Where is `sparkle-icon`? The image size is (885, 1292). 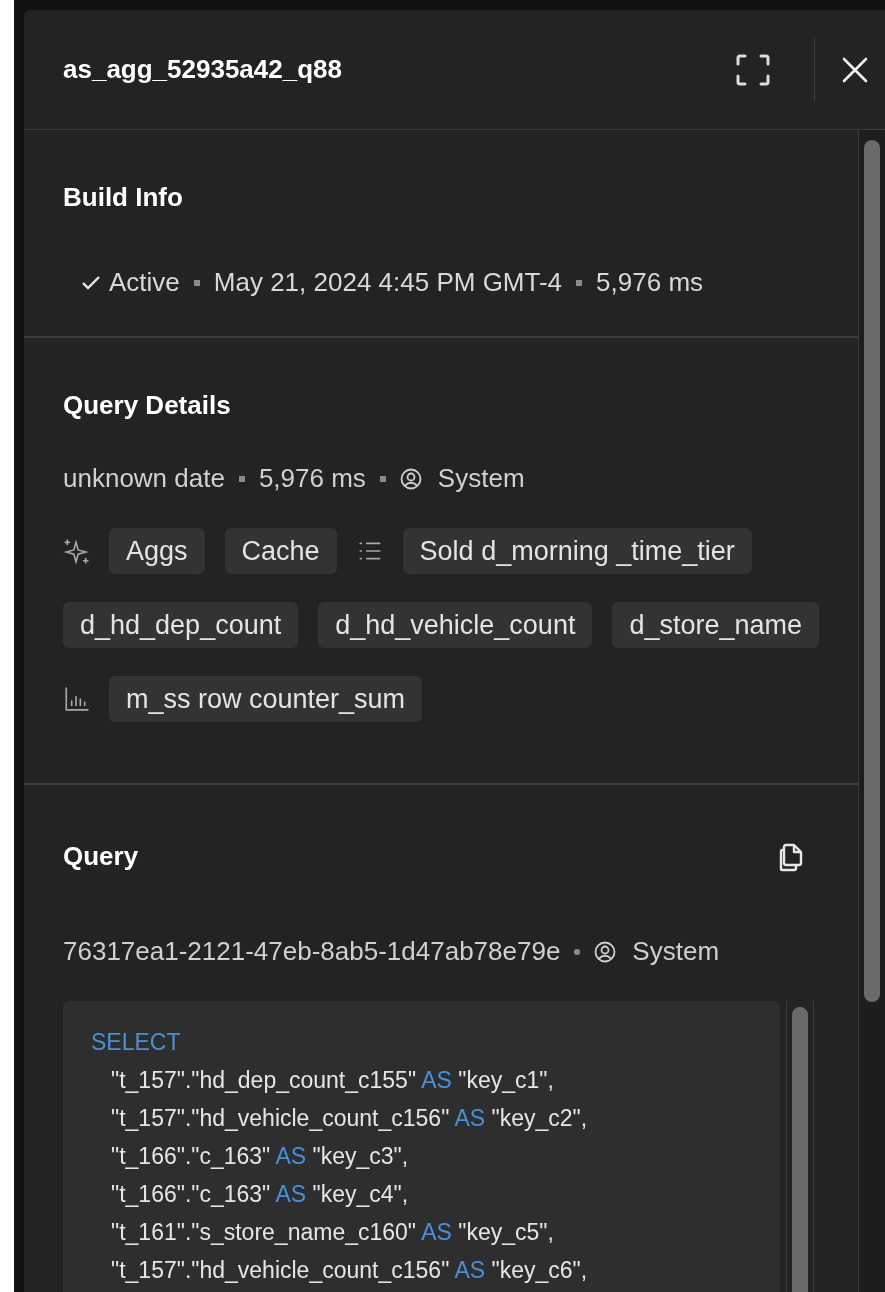
sparkle-icon is located at coordinates (76, 551).